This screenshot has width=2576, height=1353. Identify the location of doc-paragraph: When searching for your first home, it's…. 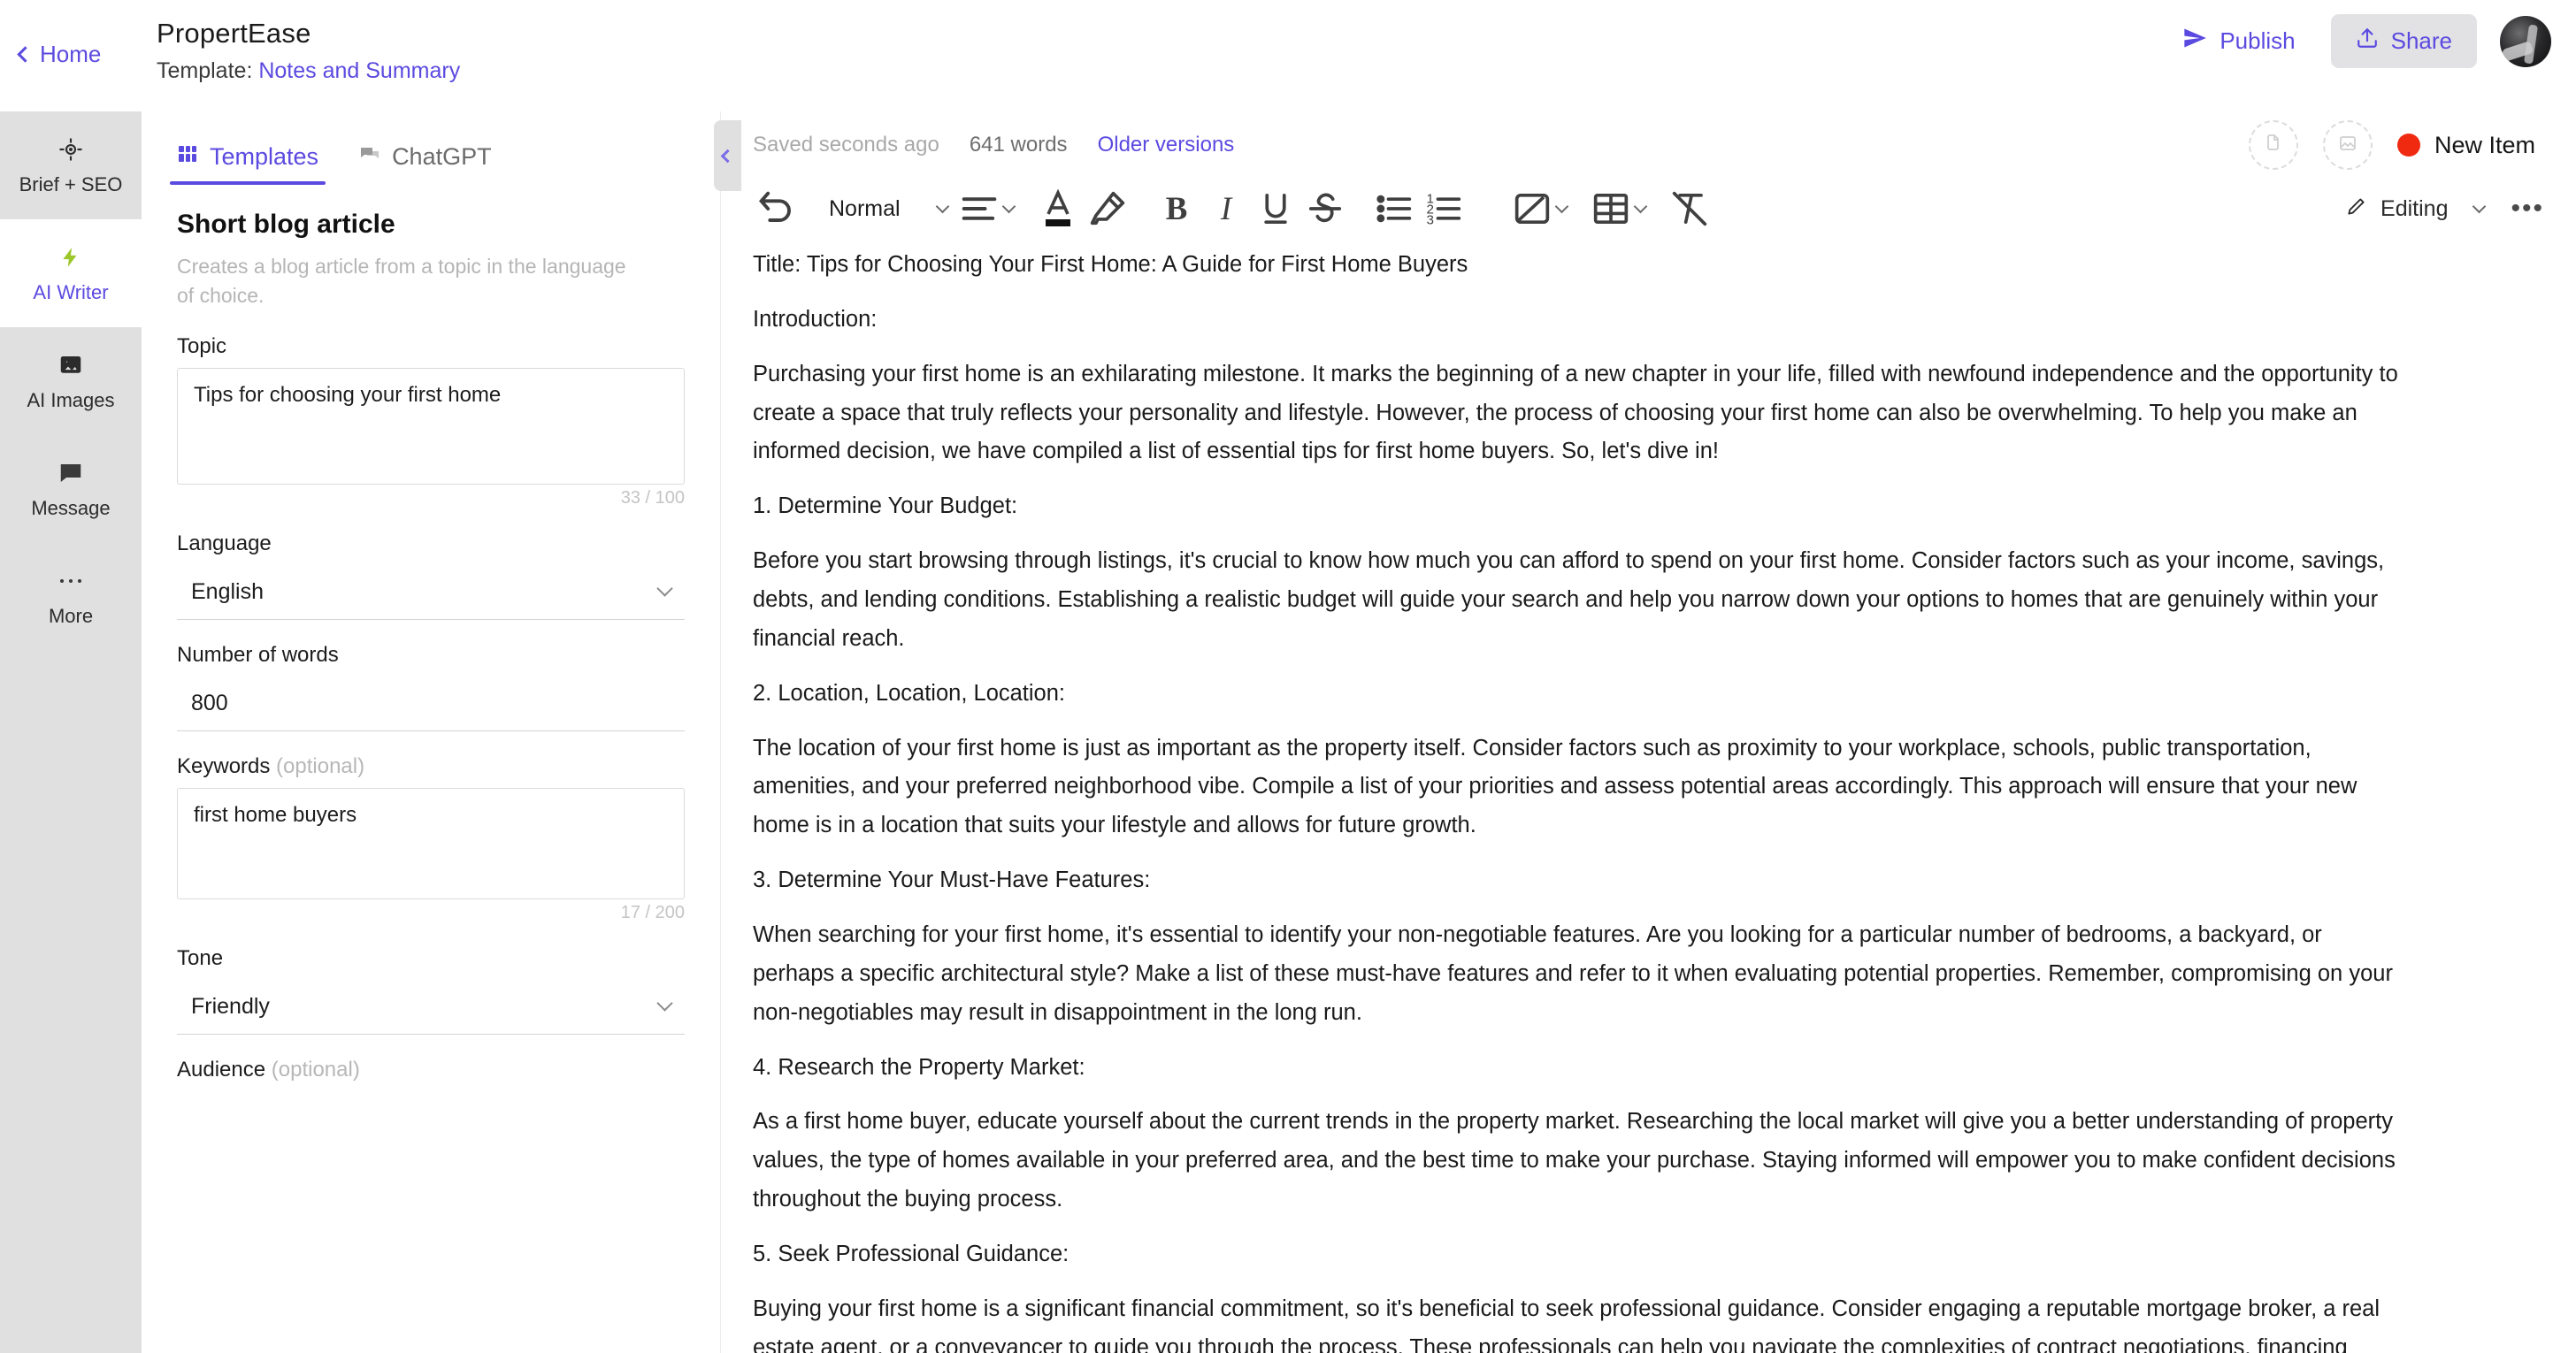
(1573, 974).